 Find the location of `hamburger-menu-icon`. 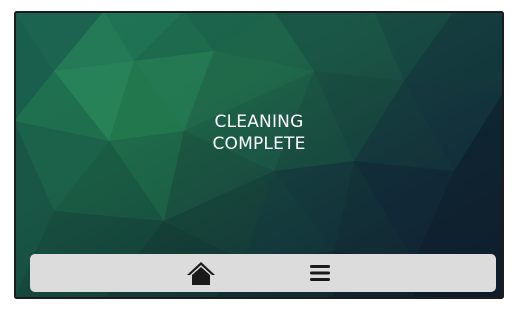

hamburger-menu-icon is located at coordinates (320, 273).